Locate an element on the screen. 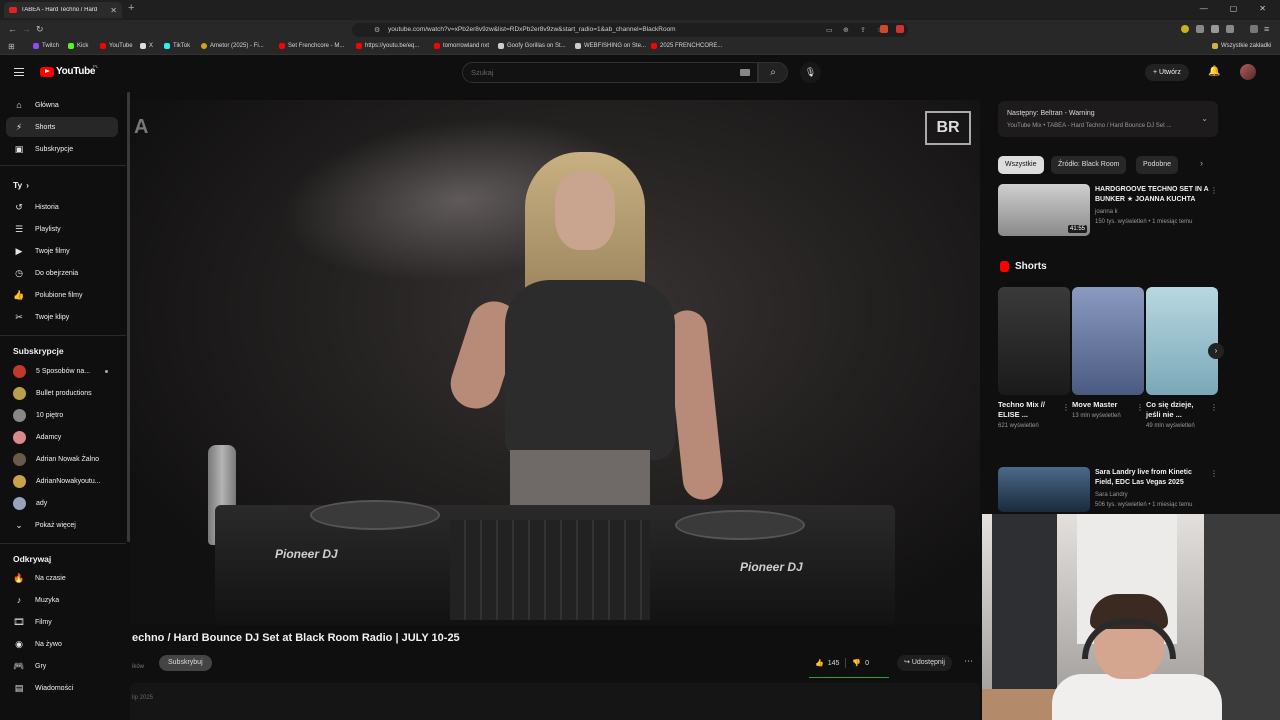  bookmark-twitch: Twitch is located at coordinates (46, 46).